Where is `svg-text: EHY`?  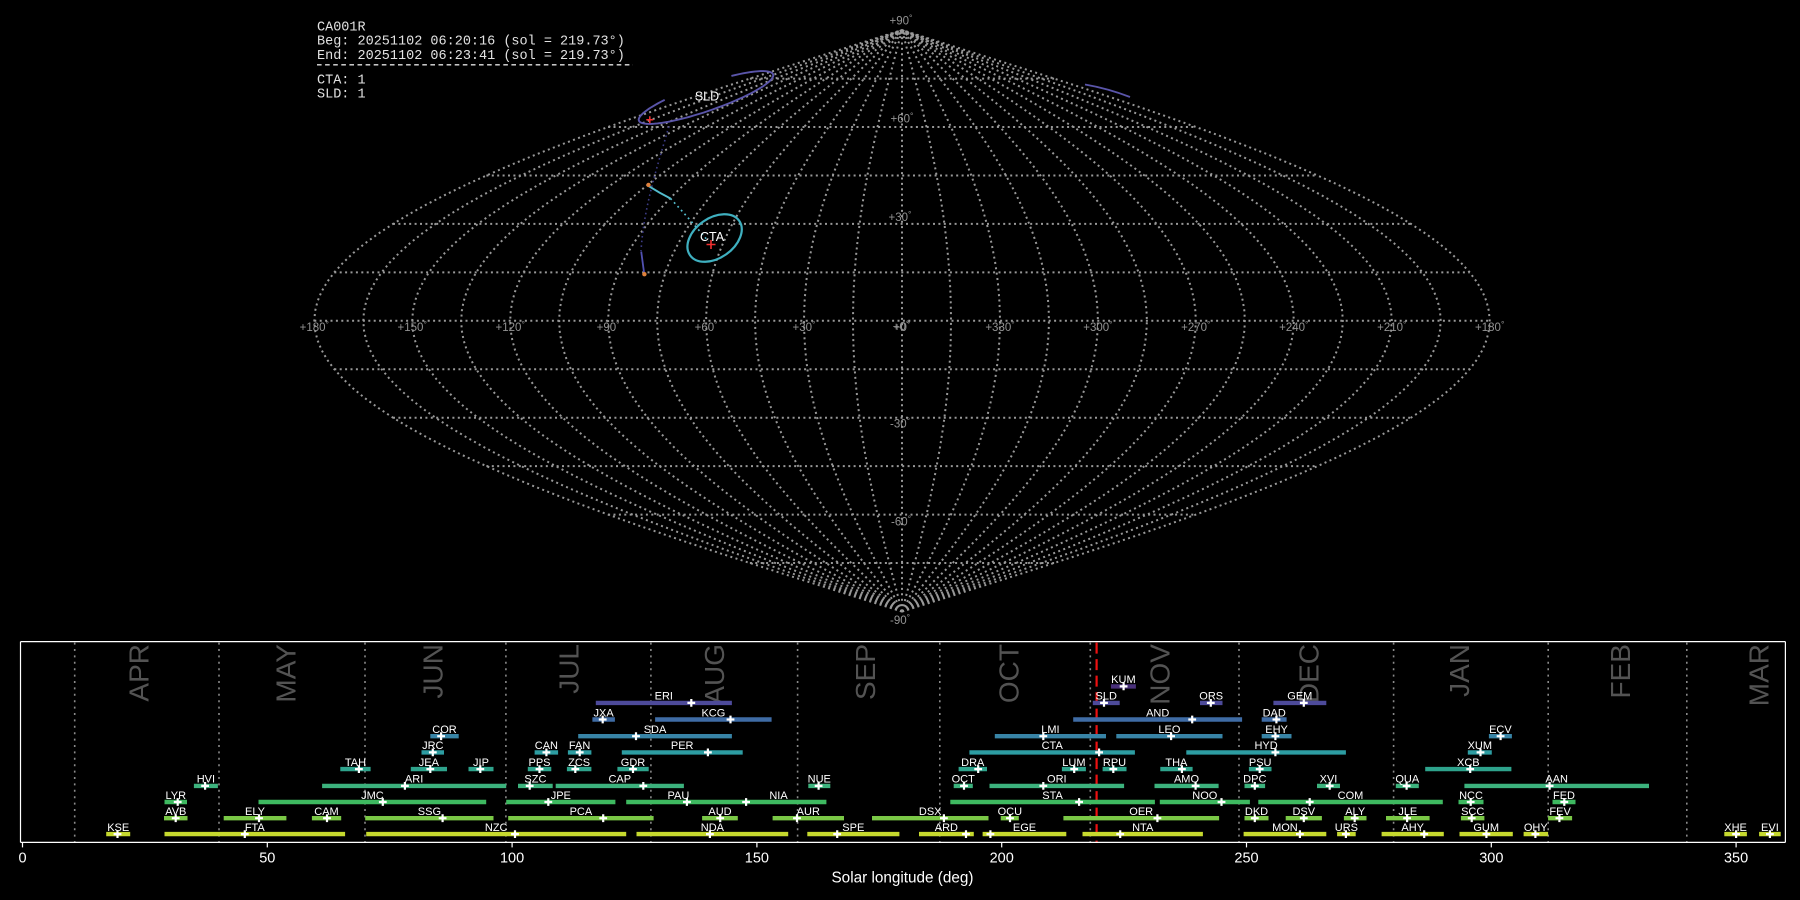
svg-text: EHY is located at coordinates (1276, 730).